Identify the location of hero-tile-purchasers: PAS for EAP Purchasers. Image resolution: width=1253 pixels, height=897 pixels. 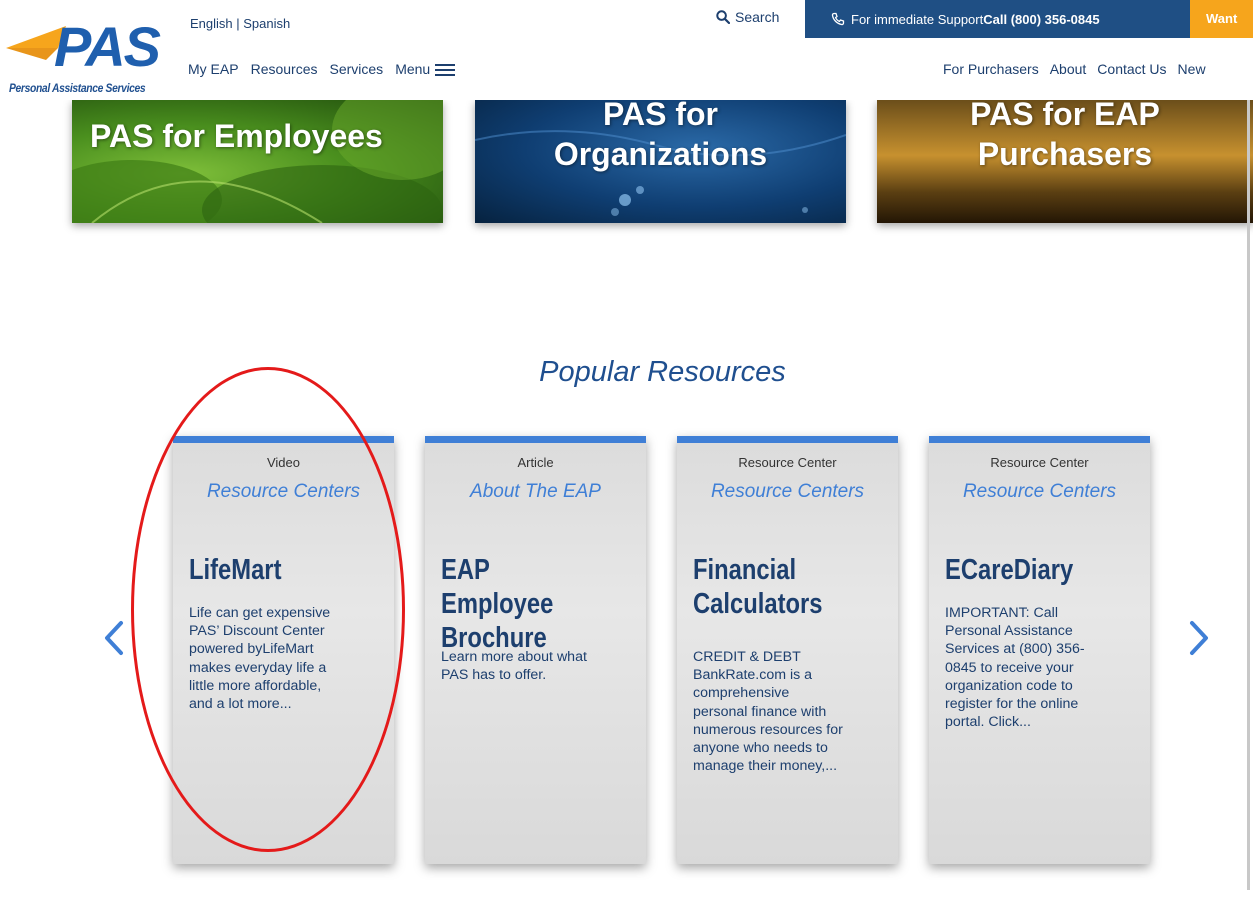
(1065, 161).